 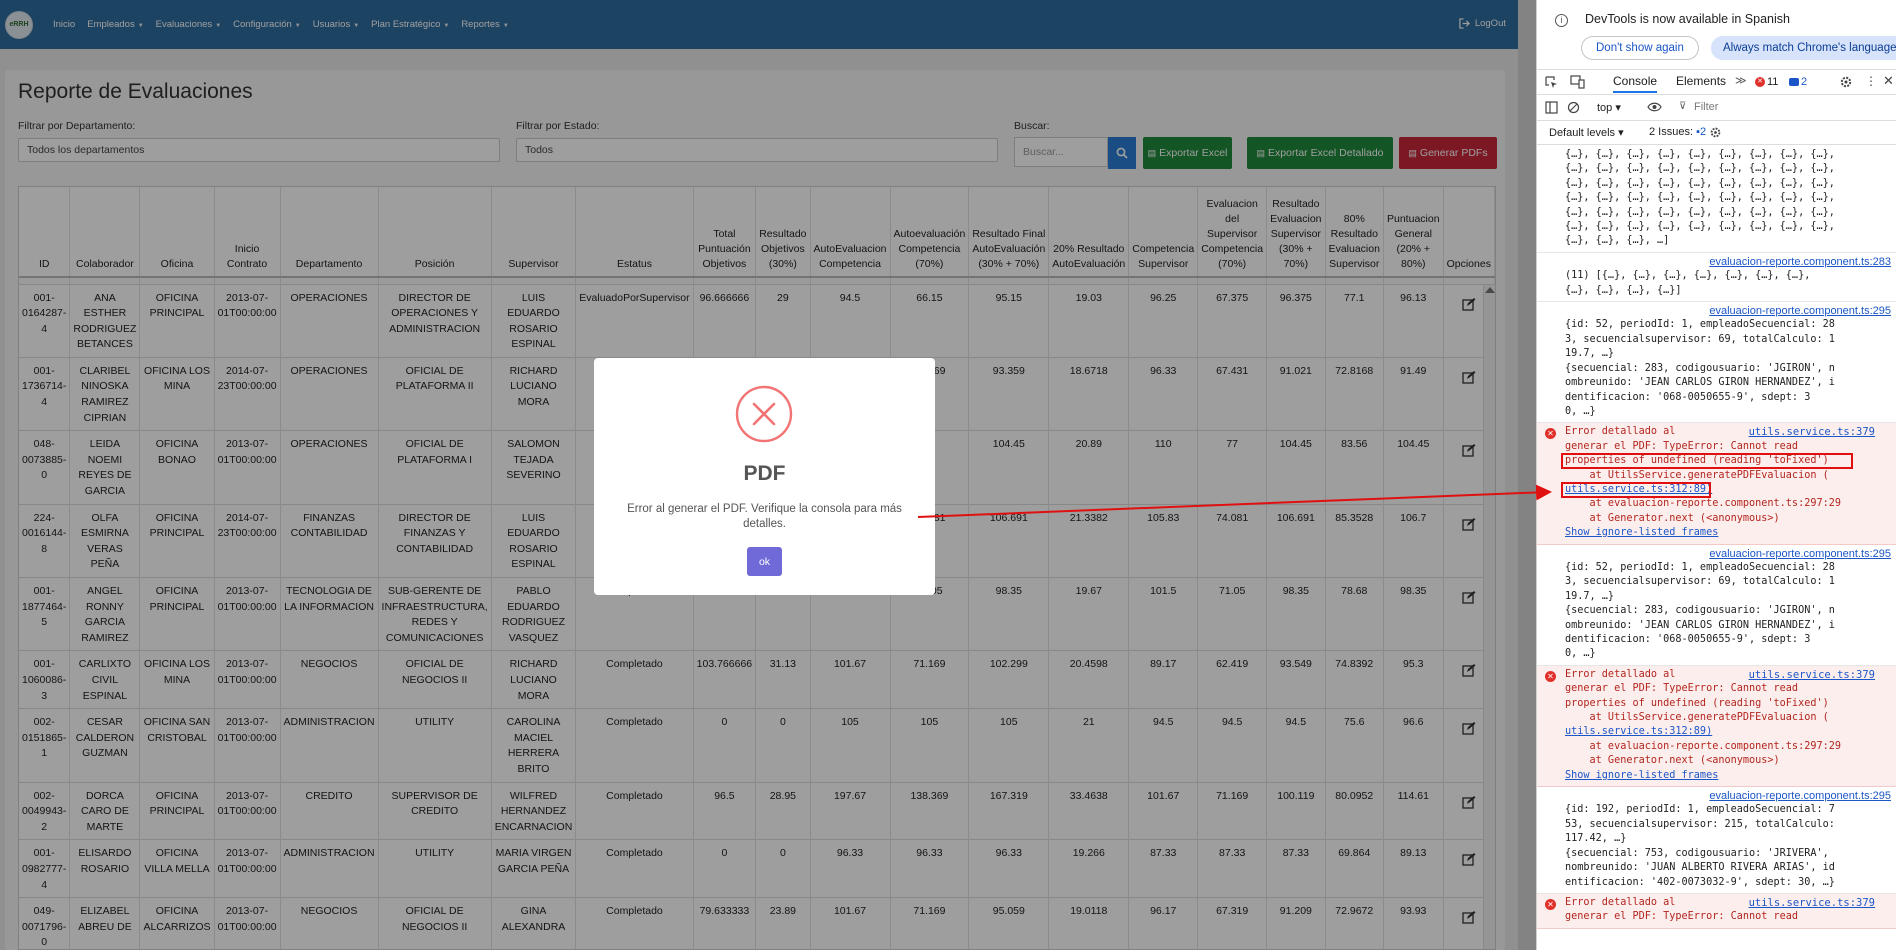 What do you see at coordinates (1728, 262) in the screenshot?
I see `source-link: evaluacion-reporte.component.ts:283` at bounding box center [1728, 262].